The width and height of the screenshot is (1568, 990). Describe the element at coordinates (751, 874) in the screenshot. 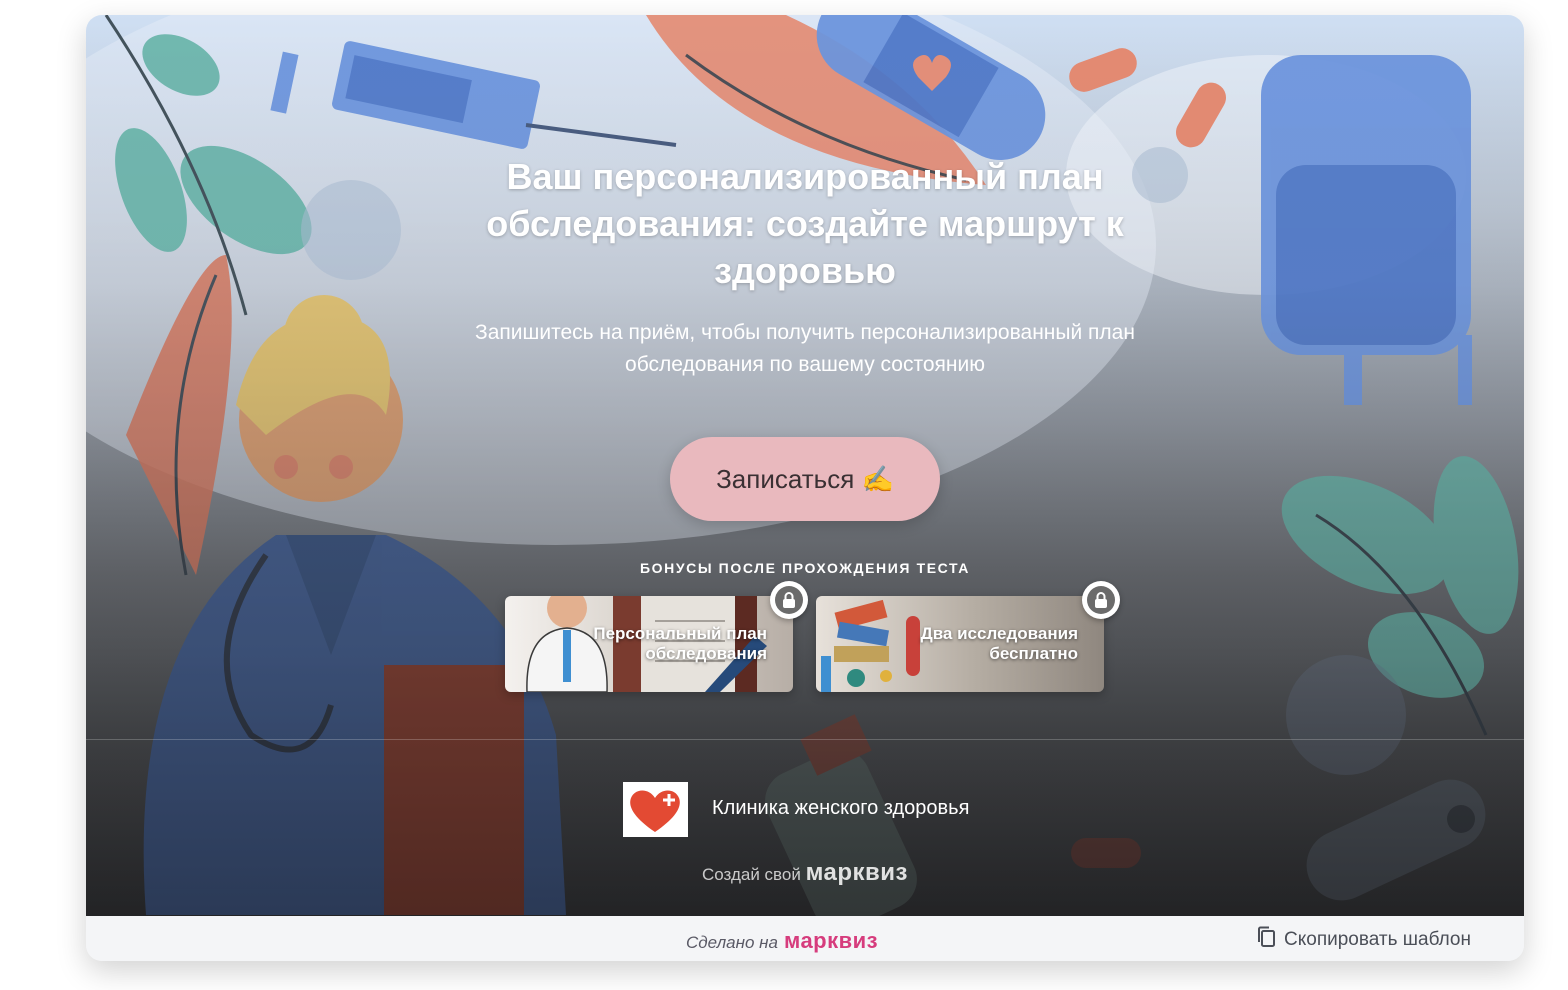

I see `create-own-text: Создай свой` at that location.